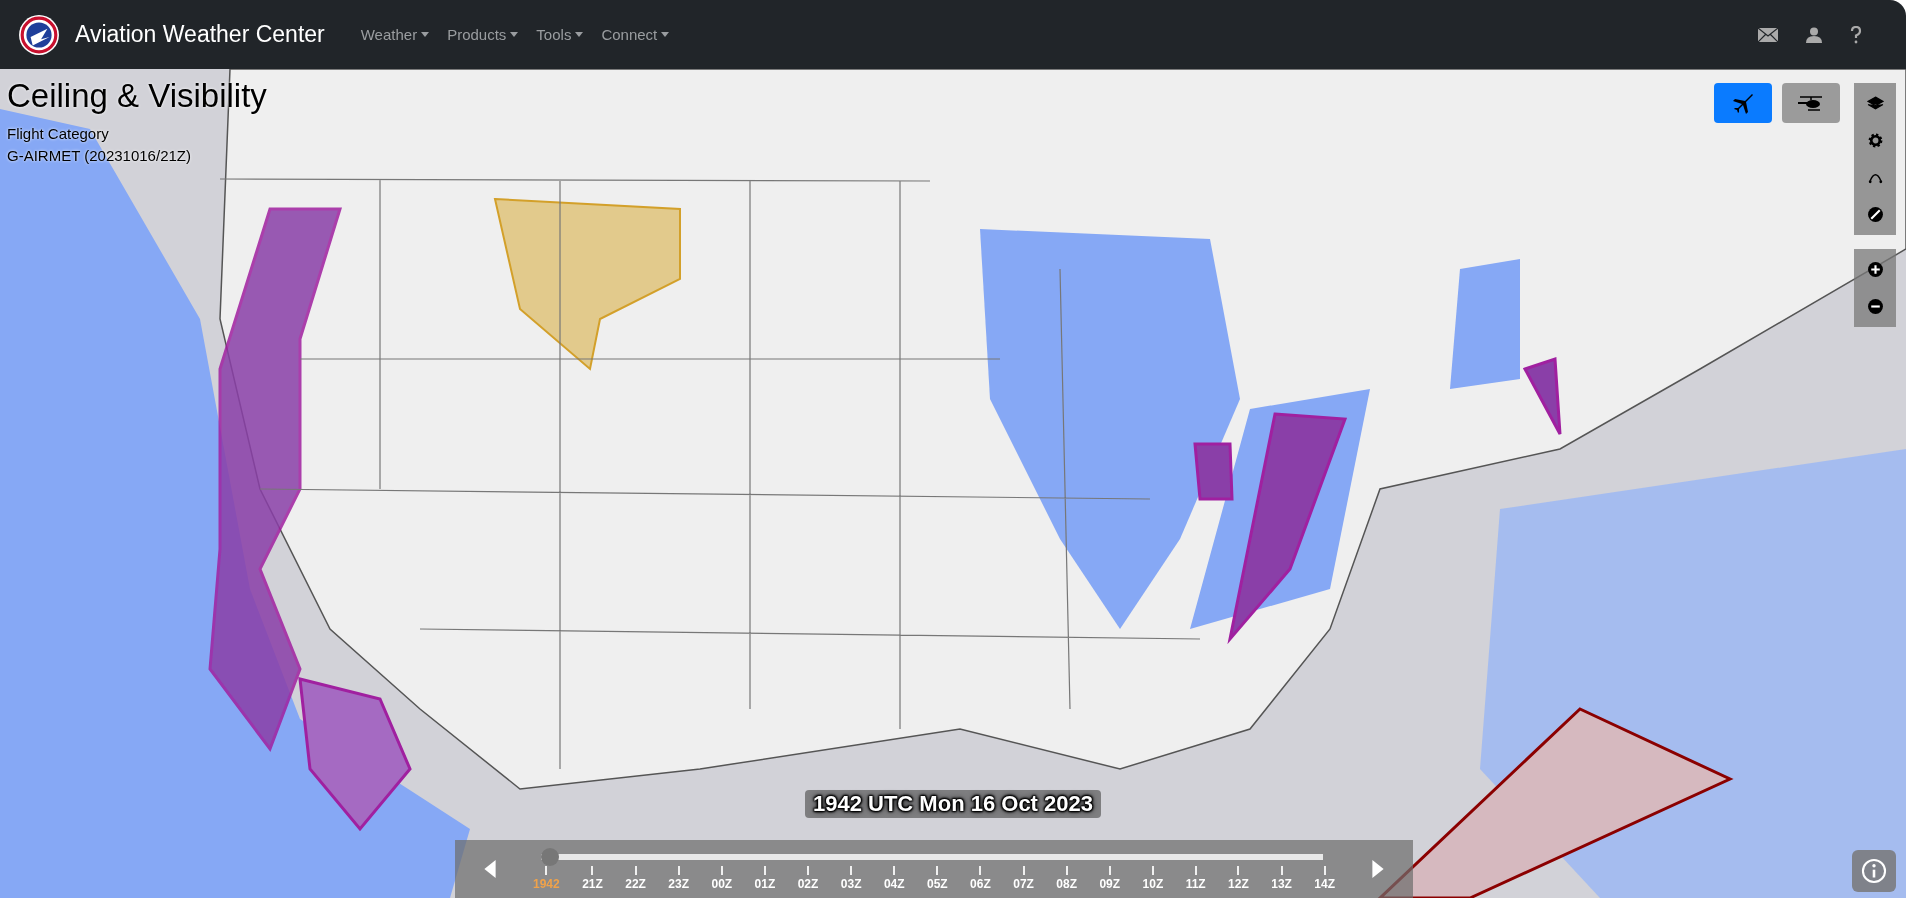  I want to click on zoom-out-icon, so click(1875, 306).